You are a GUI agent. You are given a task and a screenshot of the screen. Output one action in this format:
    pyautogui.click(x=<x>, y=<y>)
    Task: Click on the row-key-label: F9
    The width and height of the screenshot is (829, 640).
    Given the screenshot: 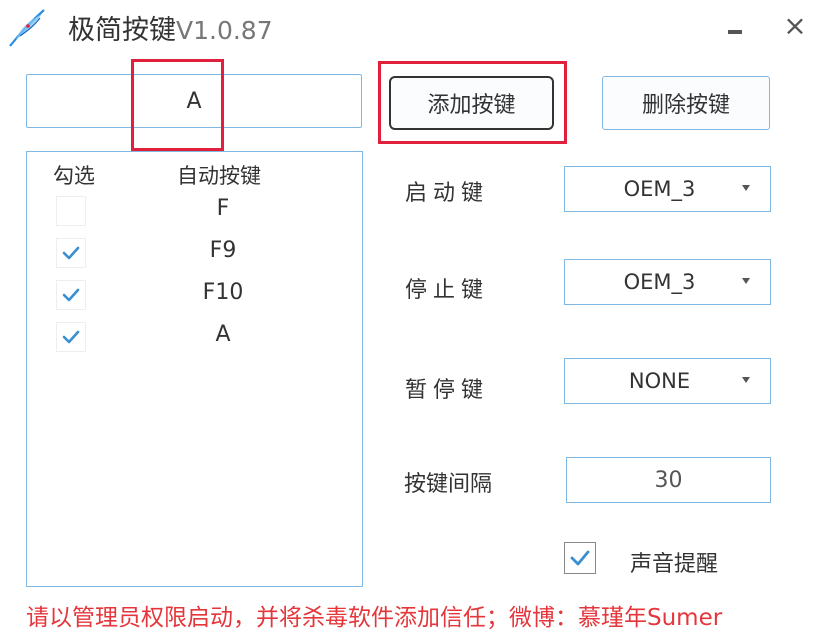 What is the action you would take?
    pyautogui.click(x=223, y=250)
    